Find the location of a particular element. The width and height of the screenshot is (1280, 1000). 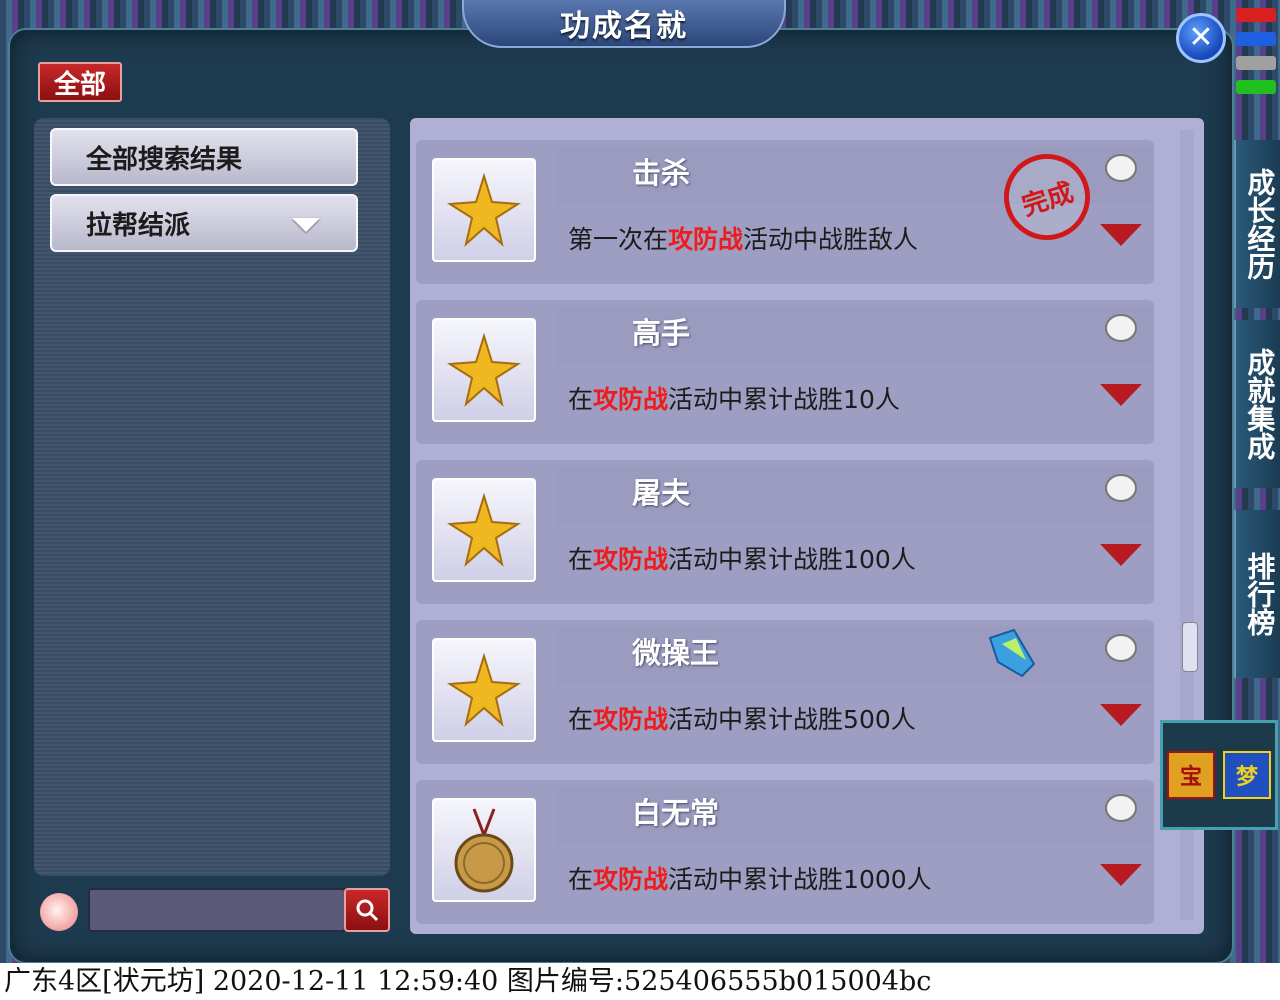

chevron-down-icon is located at coordinates (306, 225).